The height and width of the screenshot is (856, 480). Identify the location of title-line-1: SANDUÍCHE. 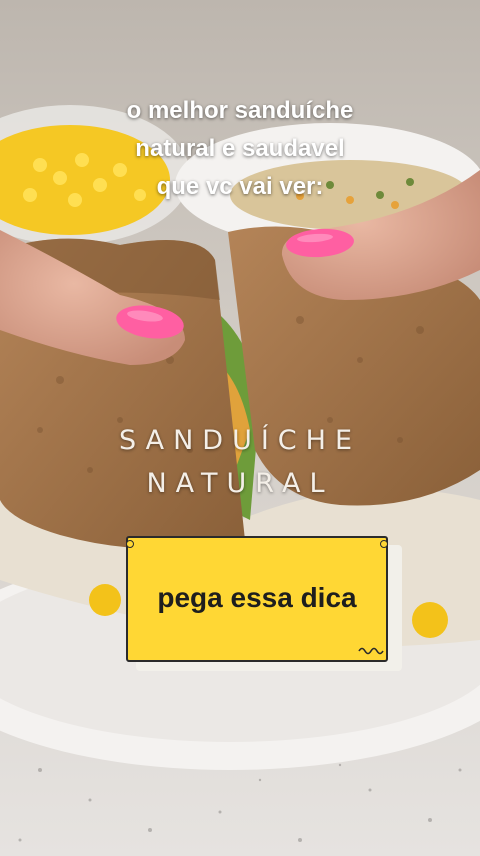
(240, 440).